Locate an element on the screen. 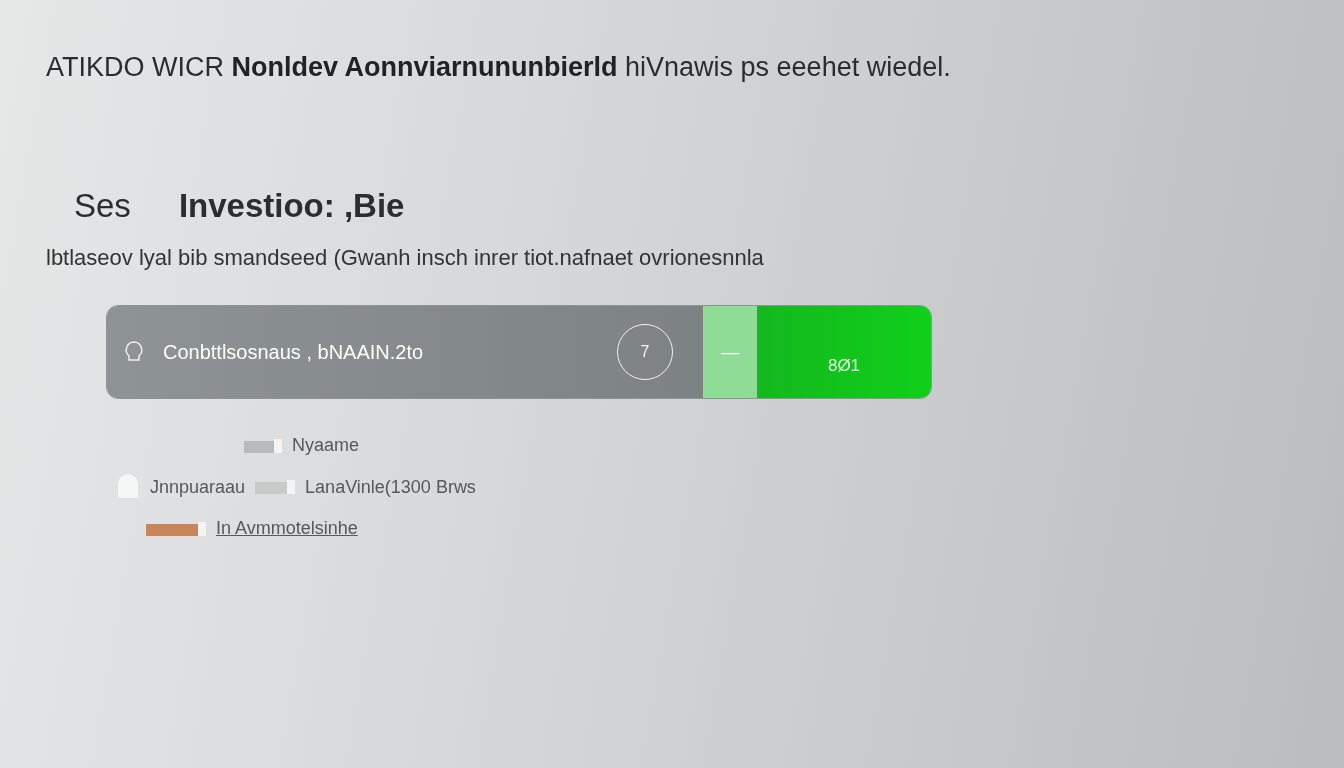 Image resolution: width=1344 pixels, height=768 pixels. headline: ATIKDO WICR Nonldev Aonnviarnununbierld hiVnawis ps eeehet wiedel. is located at coordinates (499, 67).